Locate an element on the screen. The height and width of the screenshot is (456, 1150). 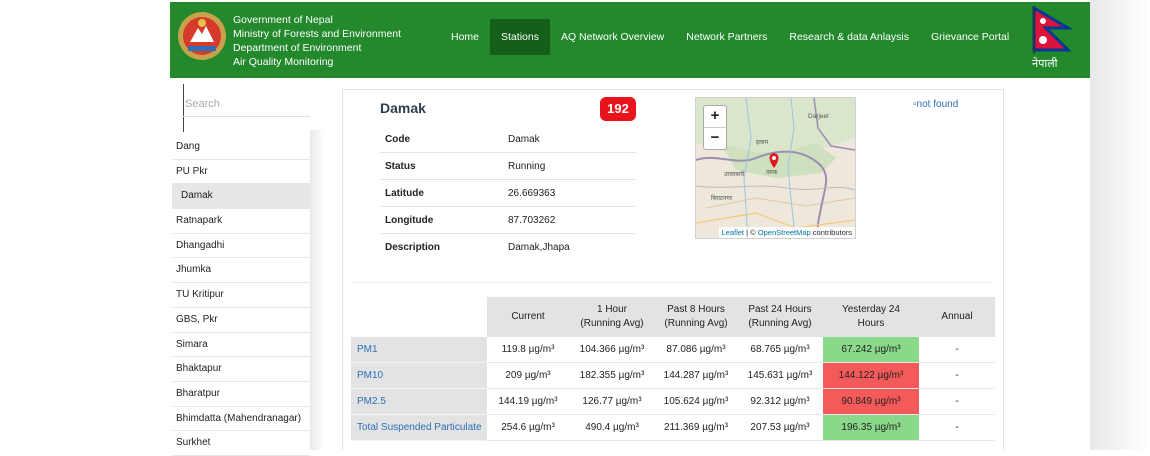
gov-line: Government of Nepal is located at coordinates (283, 20).